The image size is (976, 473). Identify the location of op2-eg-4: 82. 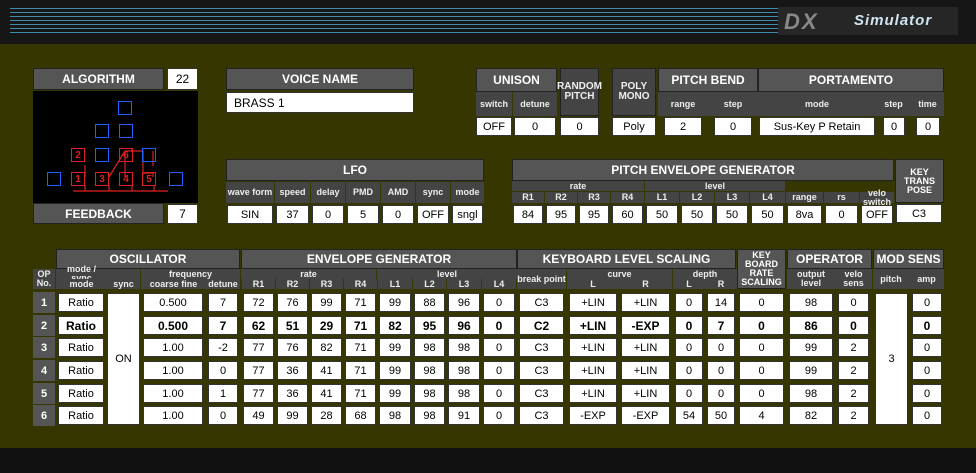
(395, 325).